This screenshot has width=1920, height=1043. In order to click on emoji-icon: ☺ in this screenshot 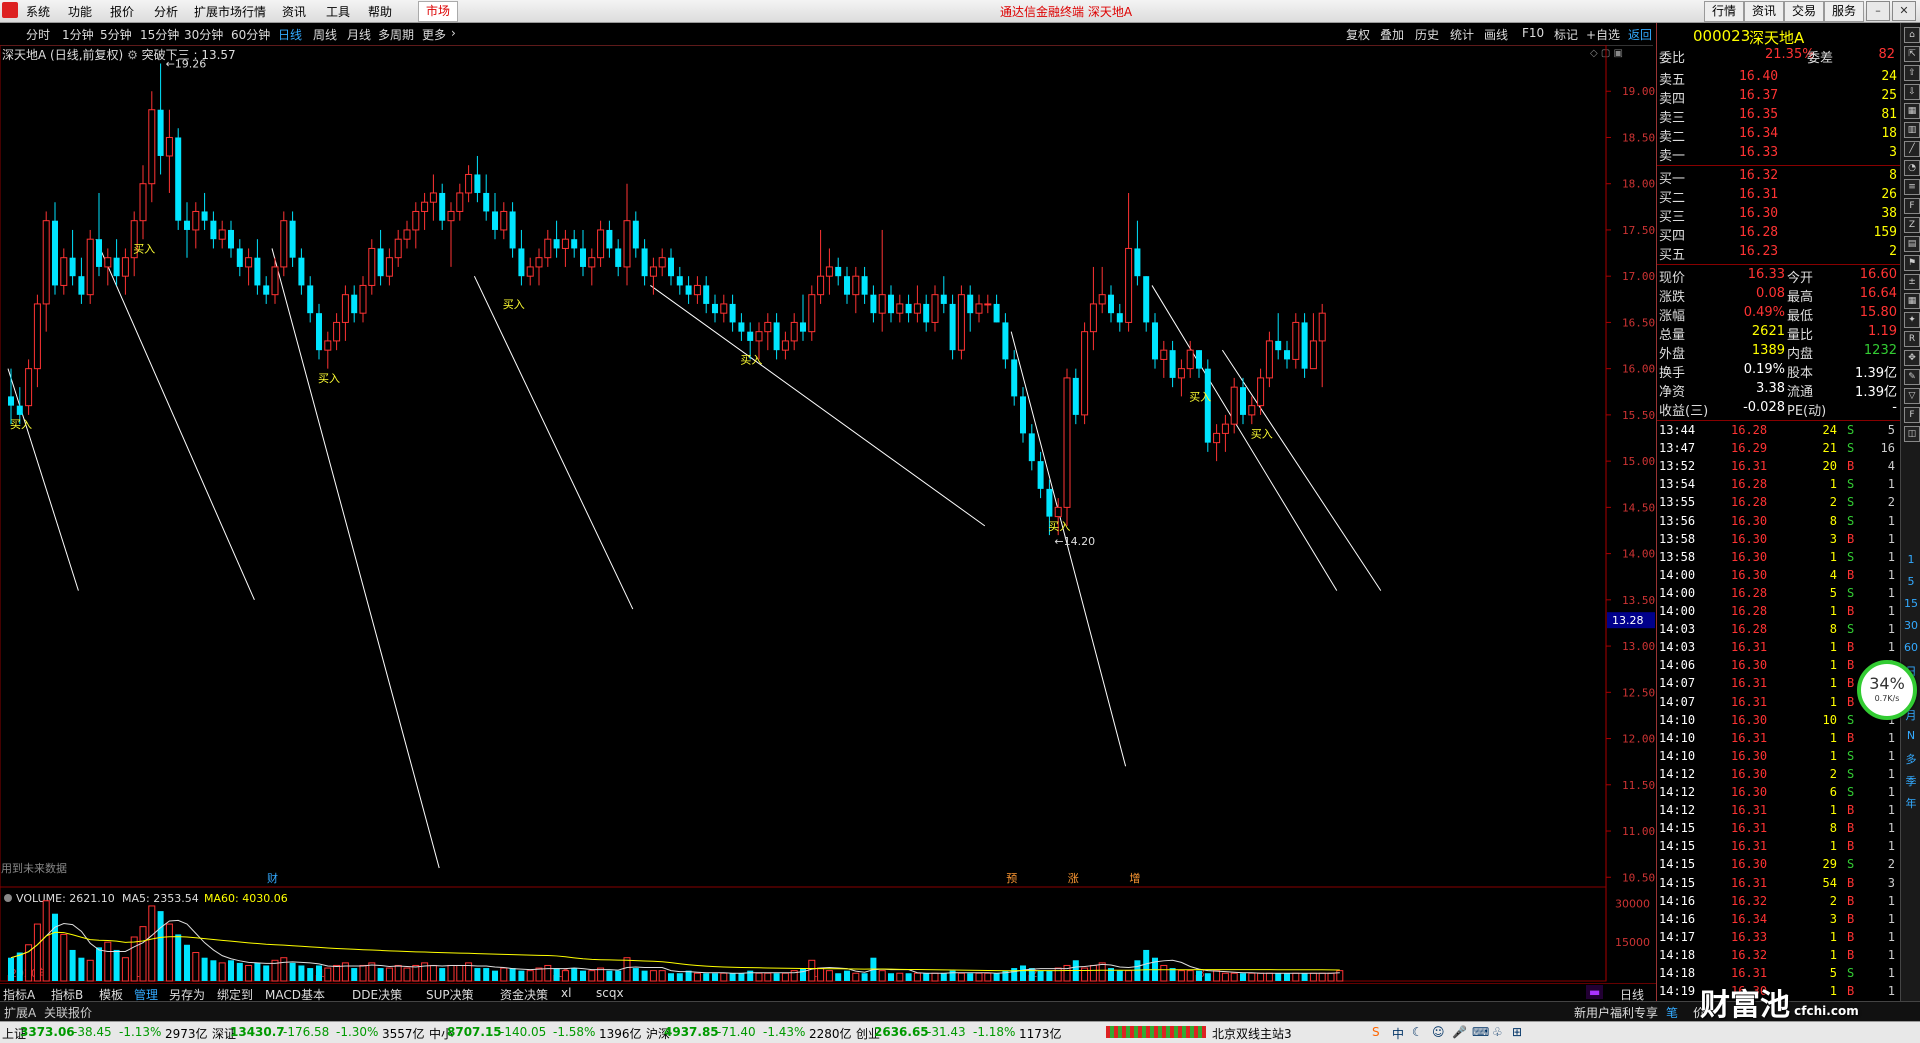, I will do `click(1438, 1032)`.